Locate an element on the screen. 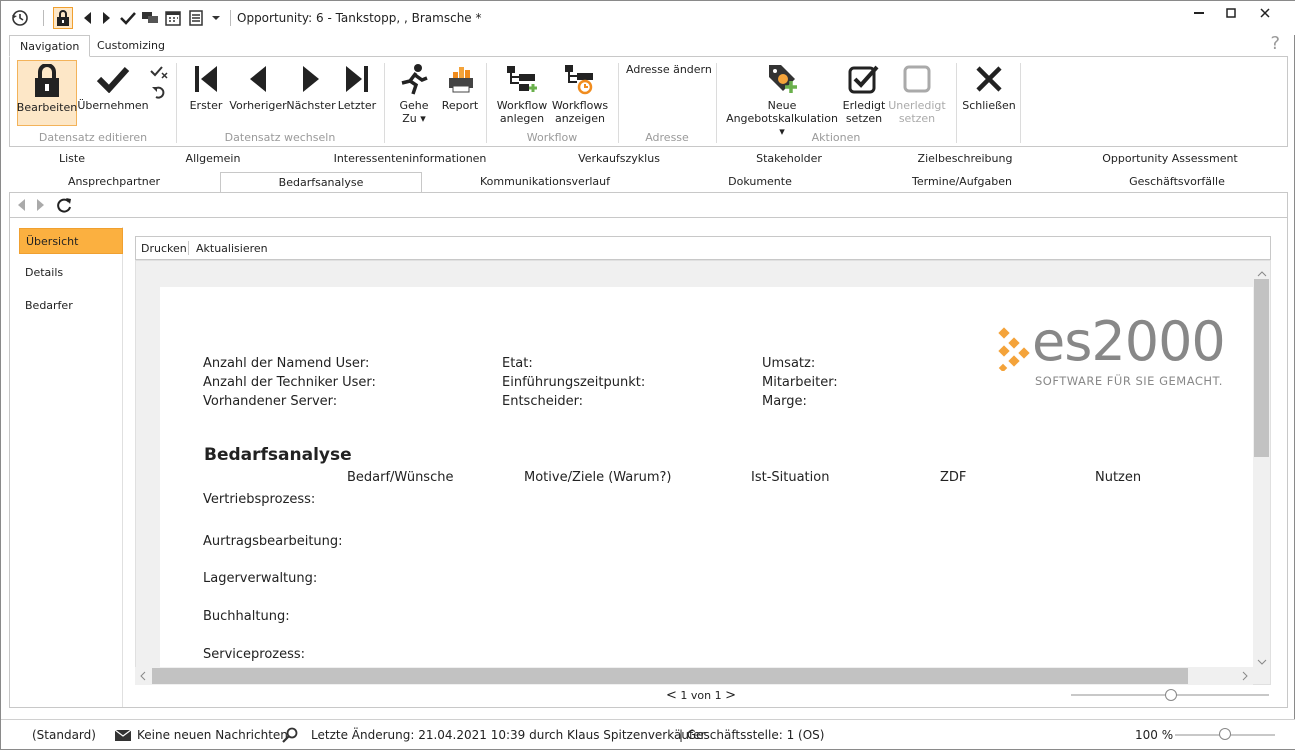 The height and width of the screenshot is (750, 1295). history-icon is located at coordinates (20, 18).